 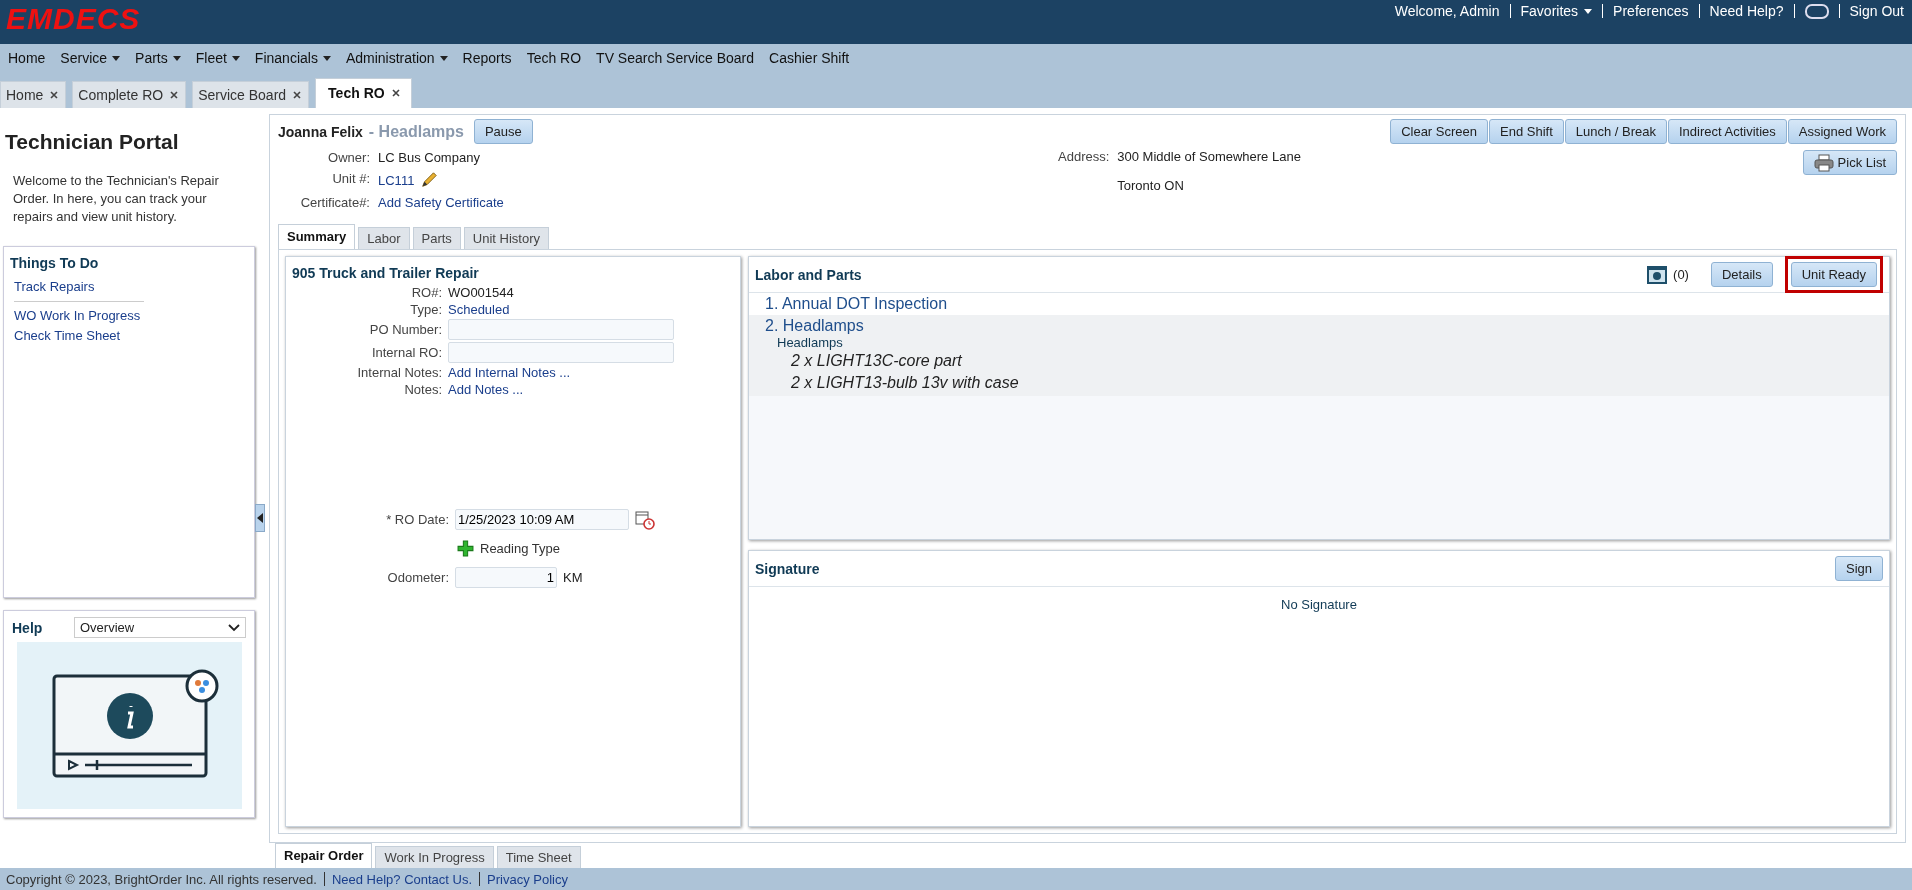 What do you see at coordinates (350, 179) in the screenshot?
I see `field-label: Unit #:` at bounding box center [350, 179].